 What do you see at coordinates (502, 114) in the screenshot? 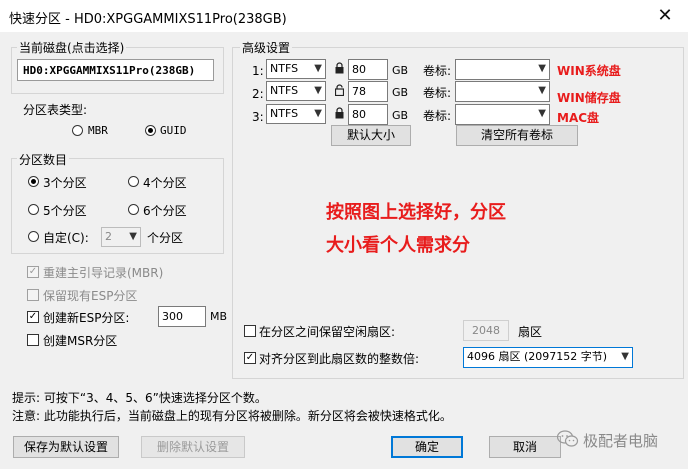
I see `row3-volume-select: ▼` at bounding box center [502, 114].